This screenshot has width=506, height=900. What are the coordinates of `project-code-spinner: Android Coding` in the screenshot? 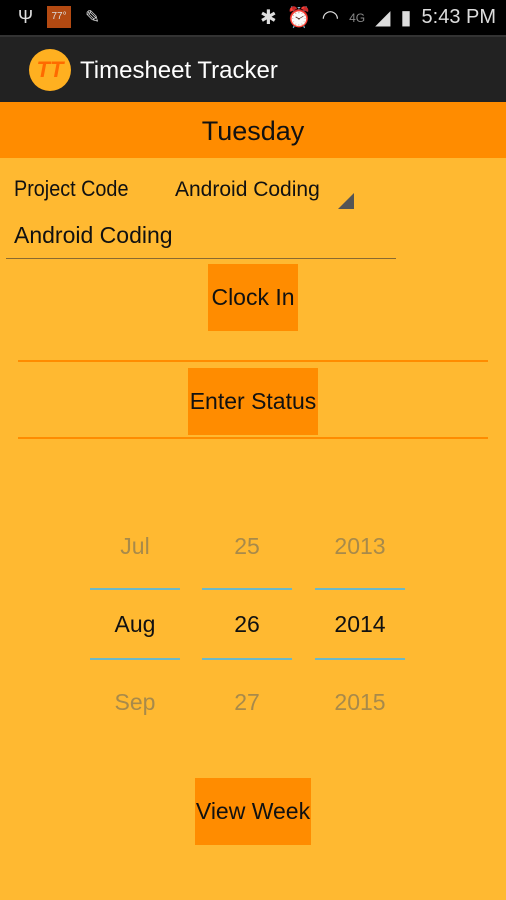 It's located at (247, 190).